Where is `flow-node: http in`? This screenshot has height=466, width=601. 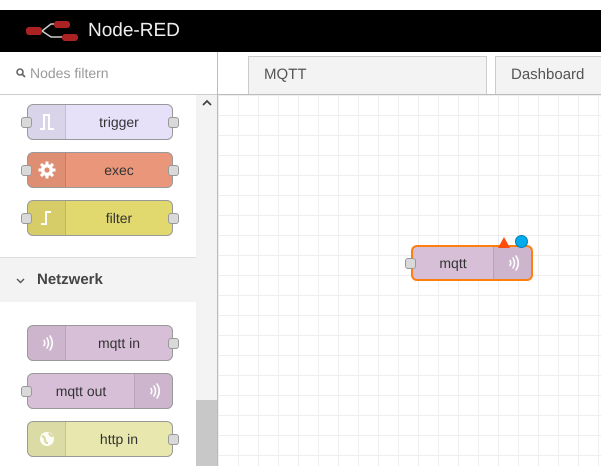 flow-node: http in is located at coordinates (100, 439).